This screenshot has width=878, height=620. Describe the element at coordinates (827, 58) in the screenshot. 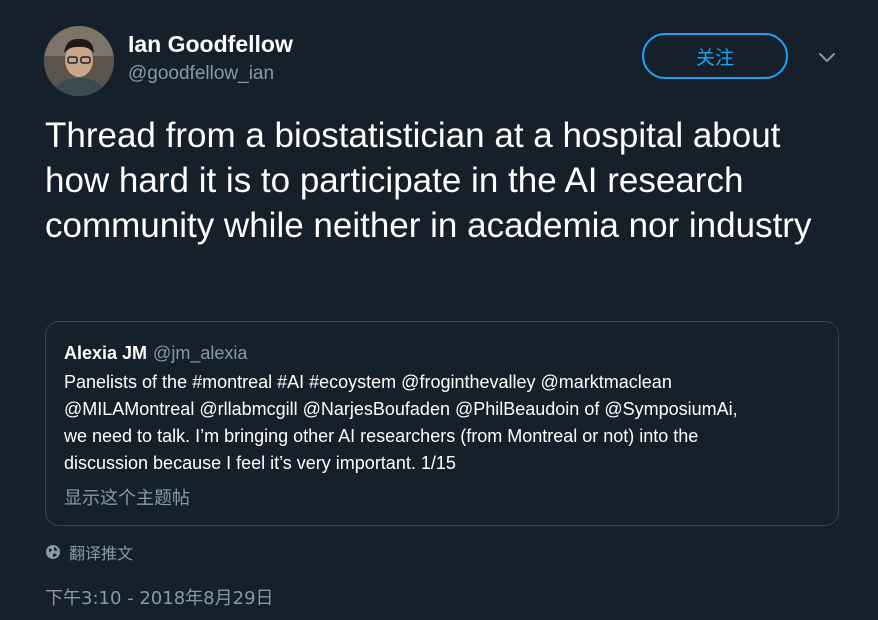

I see `chevron-down-icon` at that location.